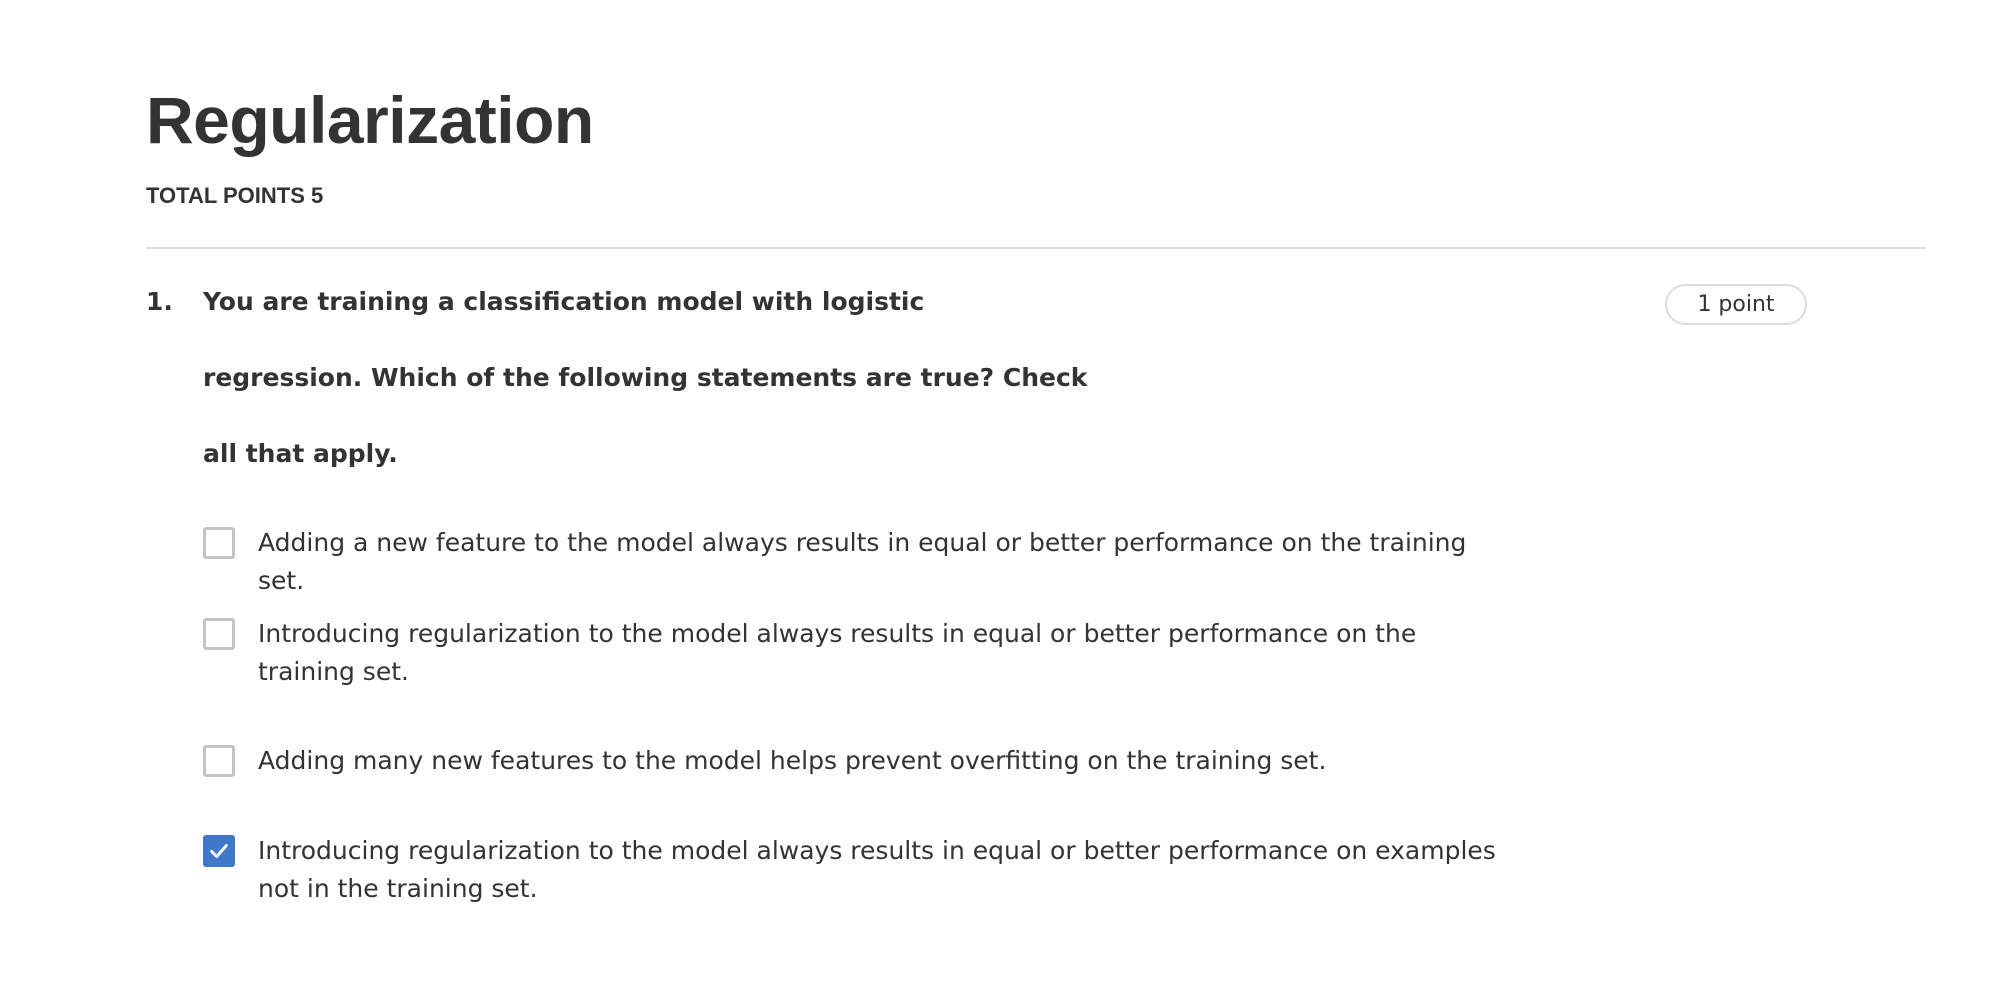 The width and height of the screenshot is (2004, 990). Describe the element at coordinates (370, 120) in the screenshot. I see `page-title: Regularization` at that location.